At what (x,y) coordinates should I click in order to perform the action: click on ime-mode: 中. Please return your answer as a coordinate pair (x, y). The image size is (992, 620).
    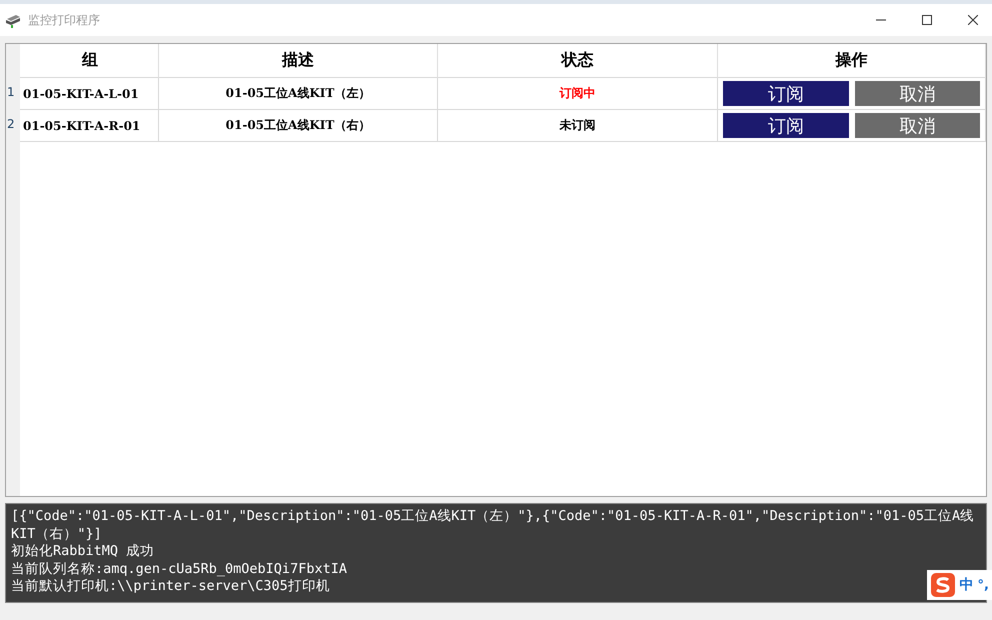
    Looking at the image, I should click on (967, 585).